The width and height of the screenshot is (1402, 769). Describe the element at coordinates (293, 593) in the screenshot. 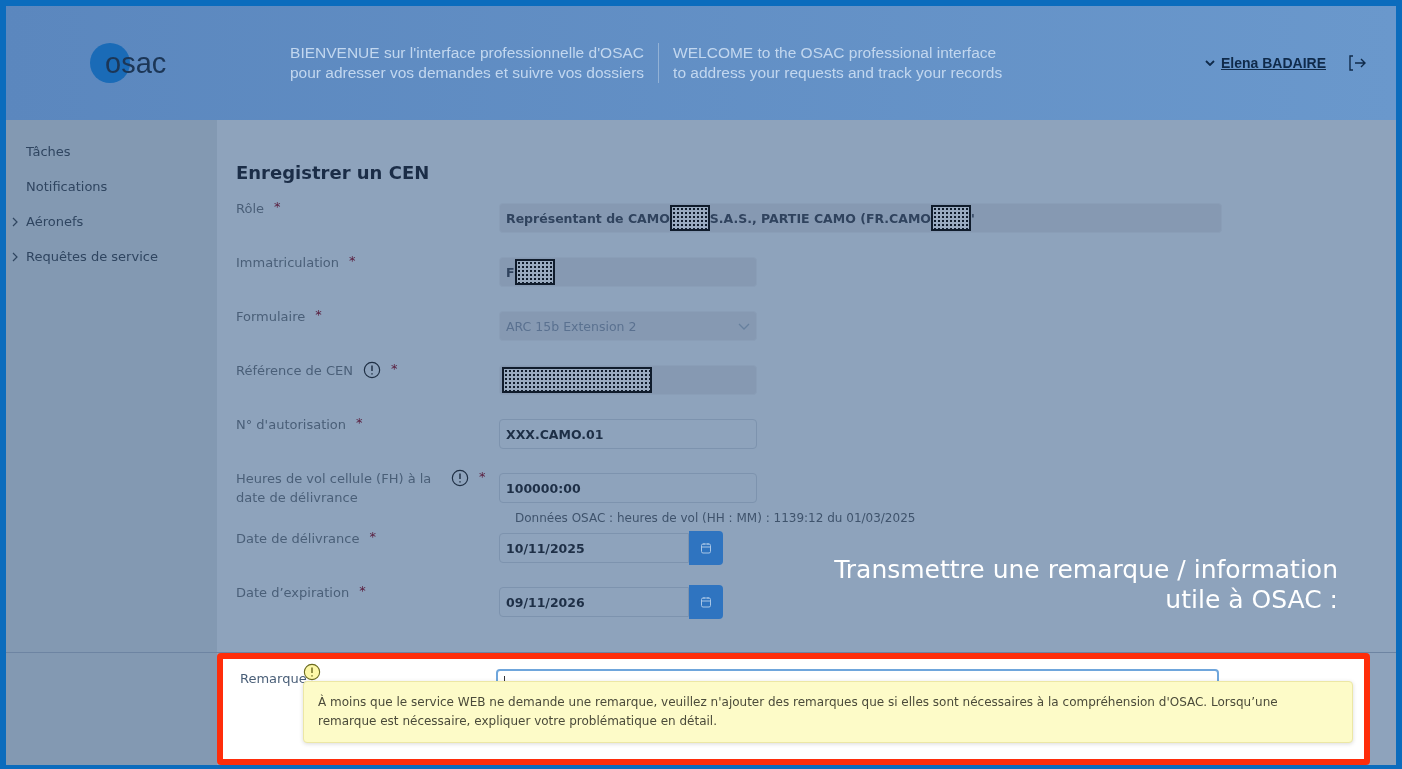

I see `field-label: Date d’expiration` at that location.